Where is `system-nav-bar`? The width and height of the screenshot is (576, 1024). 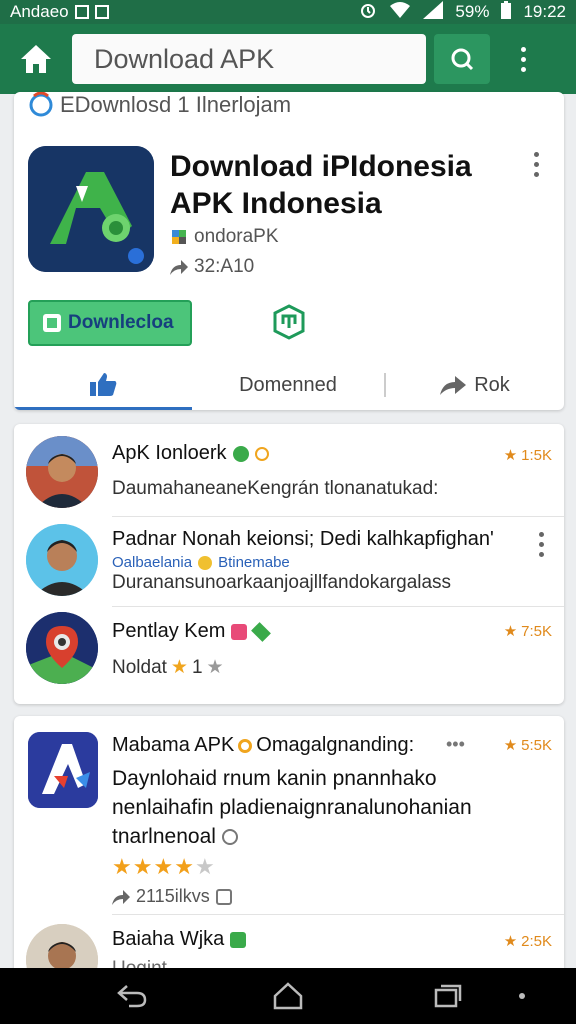 system-nav-bar is located at coordinates (288, 996).